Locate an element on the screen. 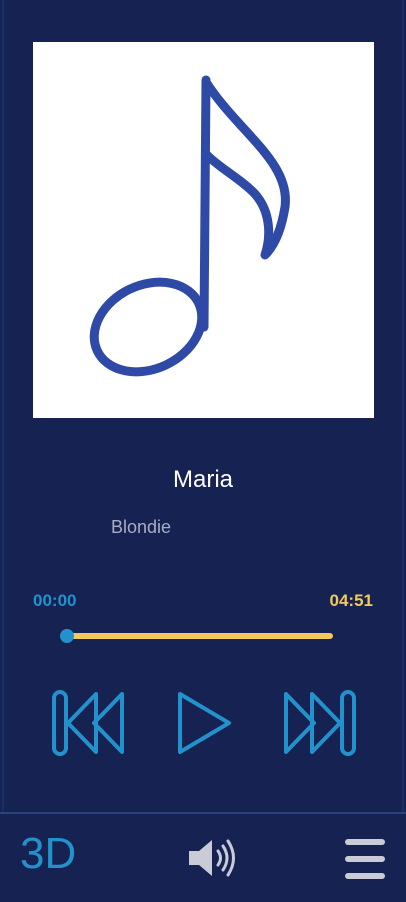 This screenshot has width=406, height=902. seek-bar-track is located at coordinates (200, 636).